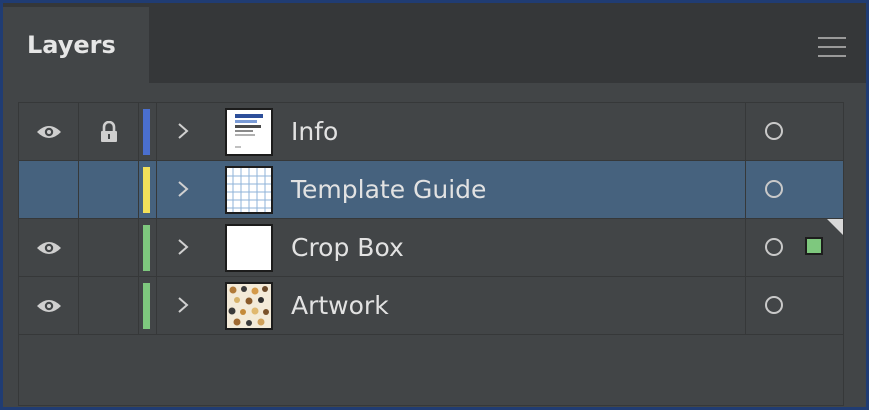 This screenshot has height=410, width=869. Describe the element at coordinates (314, 131) in the screenshot. I see `layer-name: Info` at that location.